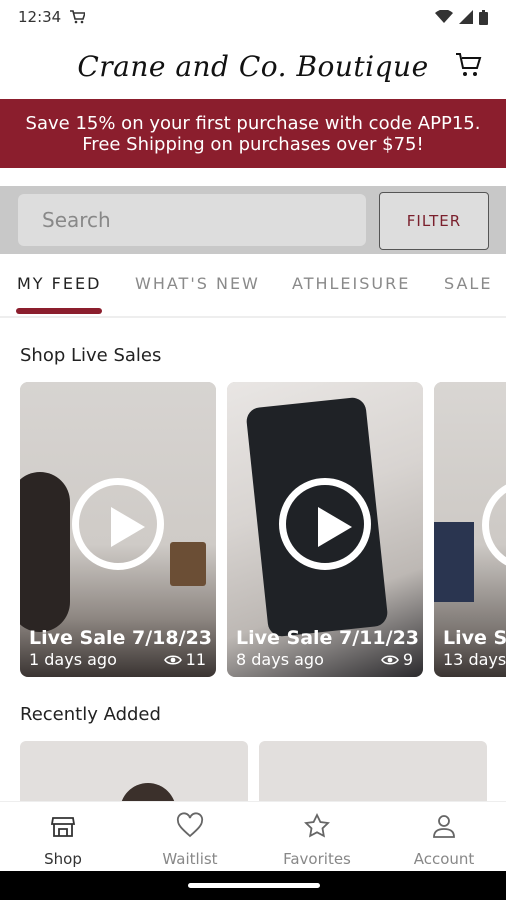  Describe the element at coordinates (190, 859) in the screenshot. I see `nav-label: Waitlist` at that location.